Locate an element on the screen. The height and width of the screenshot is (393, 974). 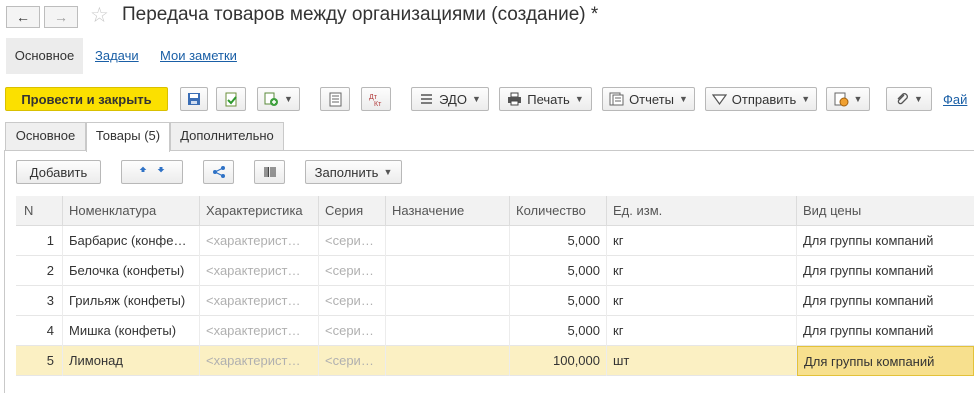
edo-button: ЭДО ▼ is located at coordinates (450, 99).